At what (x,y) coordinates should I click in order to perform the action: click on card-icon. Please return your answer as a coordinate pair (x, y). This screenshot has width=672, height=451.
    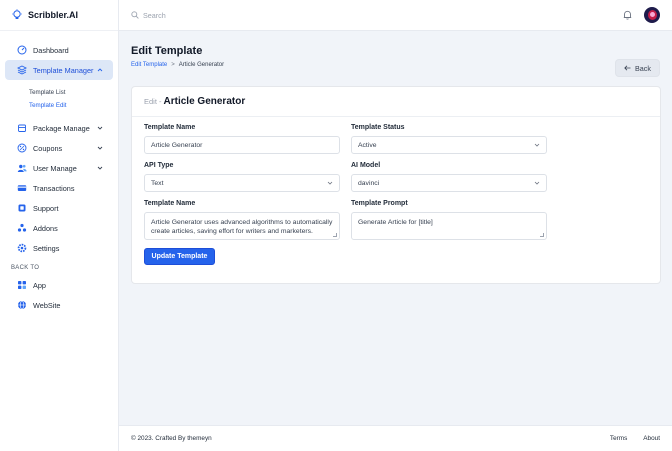
    Looking at the image, I should click on (22, 188).